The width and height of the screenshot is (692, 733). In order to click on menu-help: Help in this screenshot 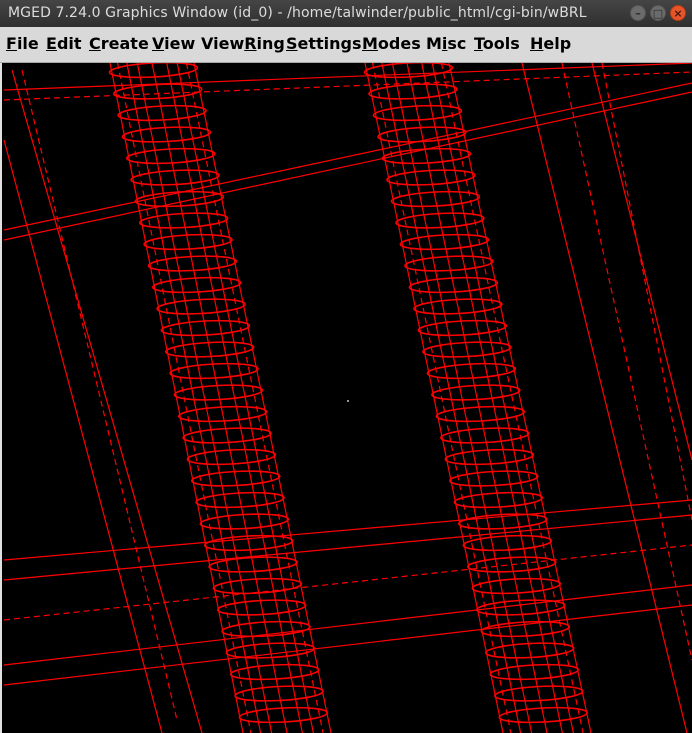, I will do `click(550, 43)`.